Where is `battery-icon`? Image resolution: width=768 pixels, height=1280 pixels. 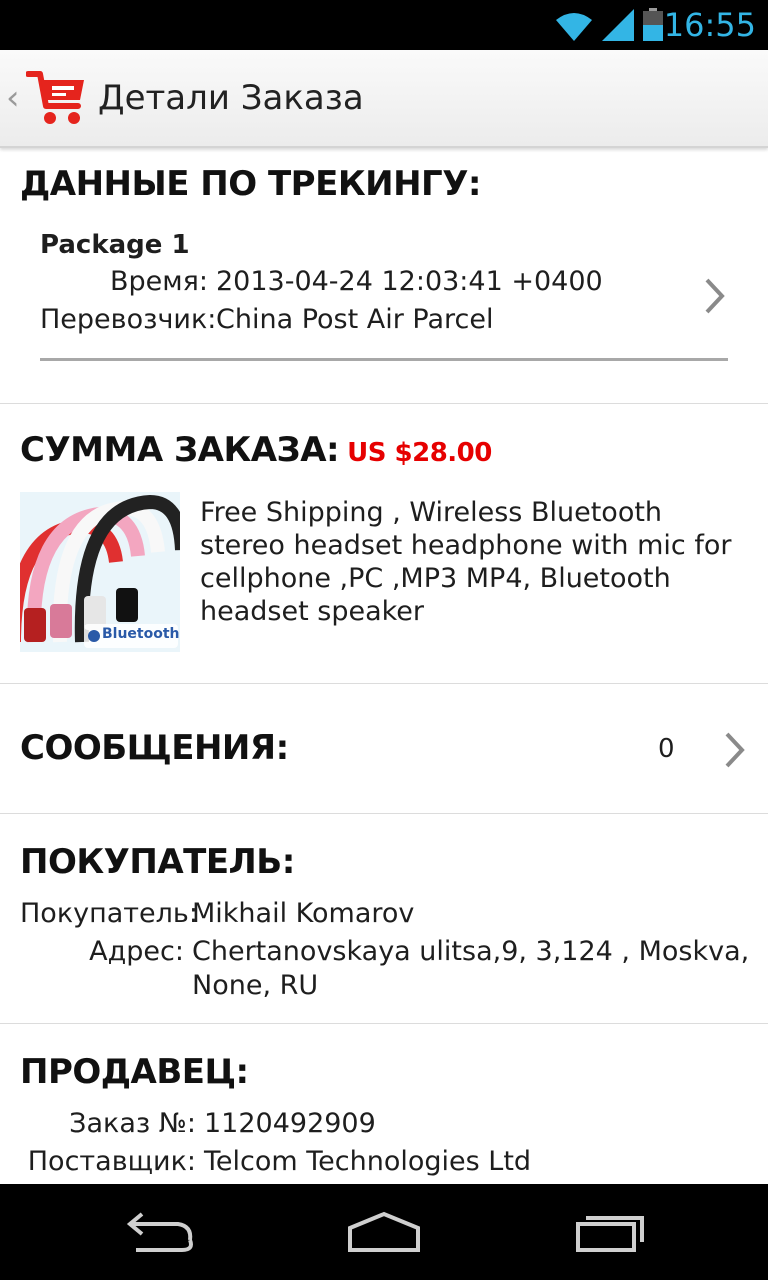 battery-icon is located at coordinates (653, 24).